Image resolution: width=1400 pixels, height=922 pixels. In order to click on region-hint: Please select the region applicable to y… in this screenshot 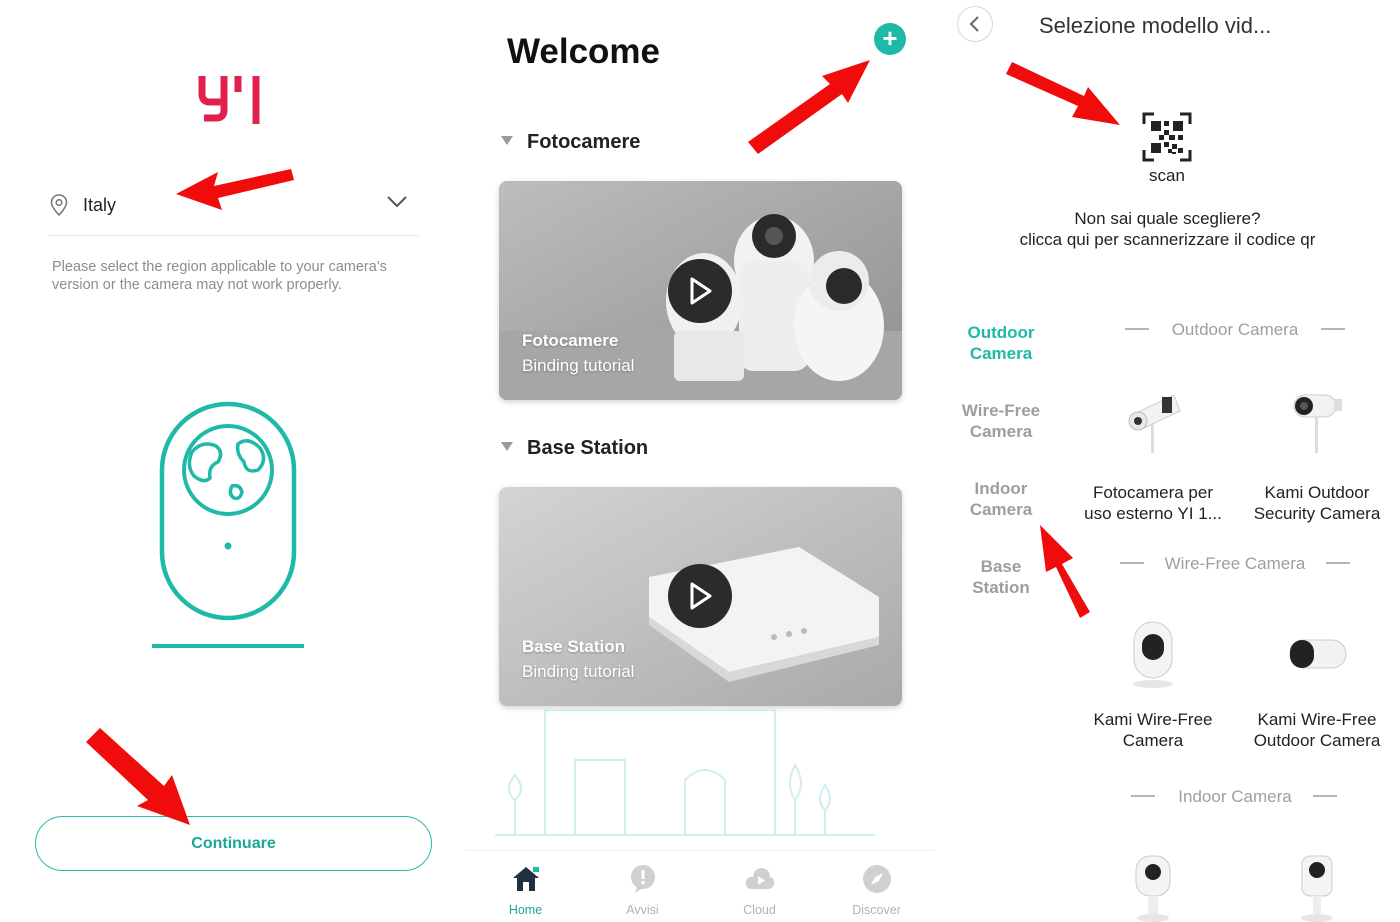, I will do `click(219, 276)`.